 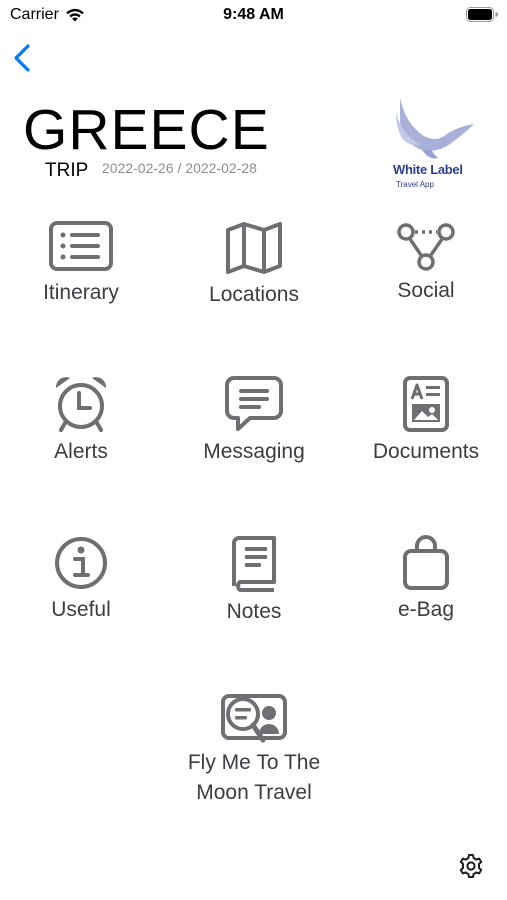 What do you see at coordinates (426, 247) in the screenshot?
I see `network-icon` at bounding box center [426, 247].